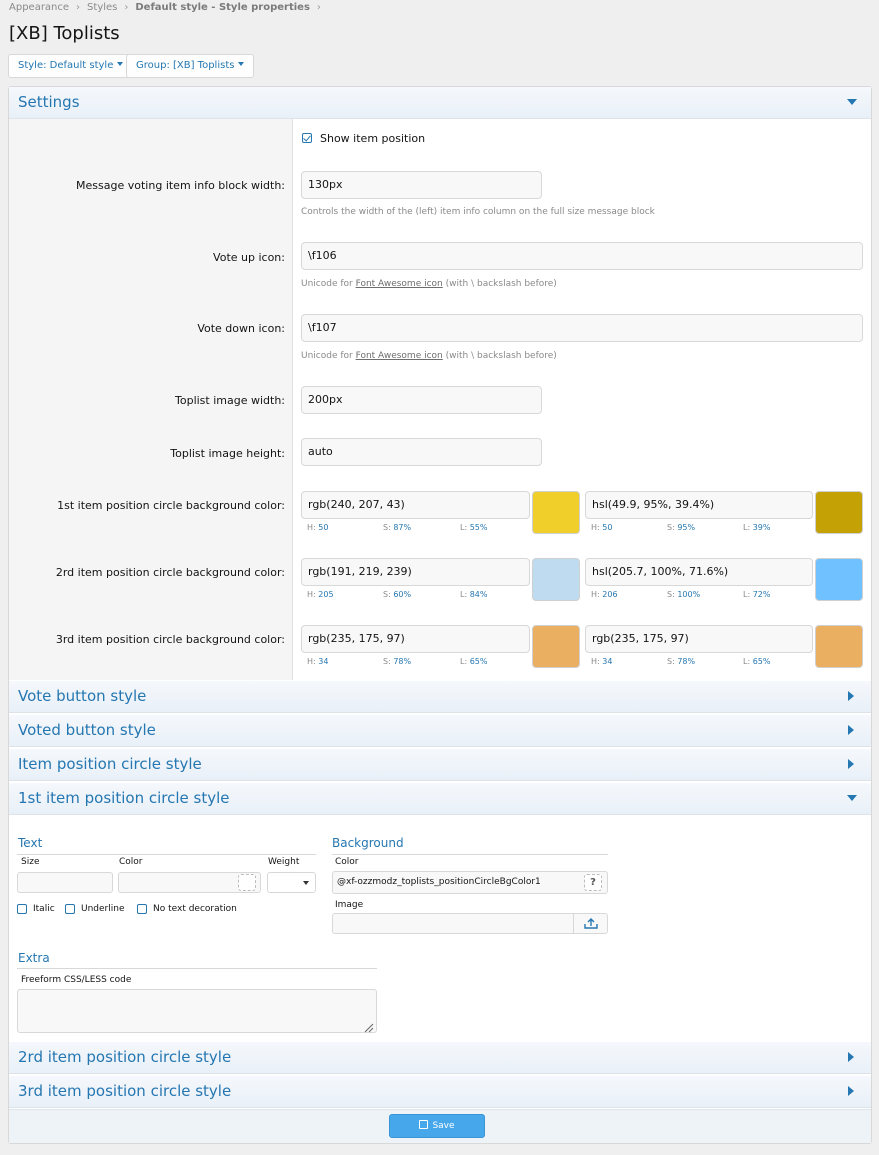 This screenshot has height=1155, width=879. I want to click on hsl-value: 34, so click(607, 661).